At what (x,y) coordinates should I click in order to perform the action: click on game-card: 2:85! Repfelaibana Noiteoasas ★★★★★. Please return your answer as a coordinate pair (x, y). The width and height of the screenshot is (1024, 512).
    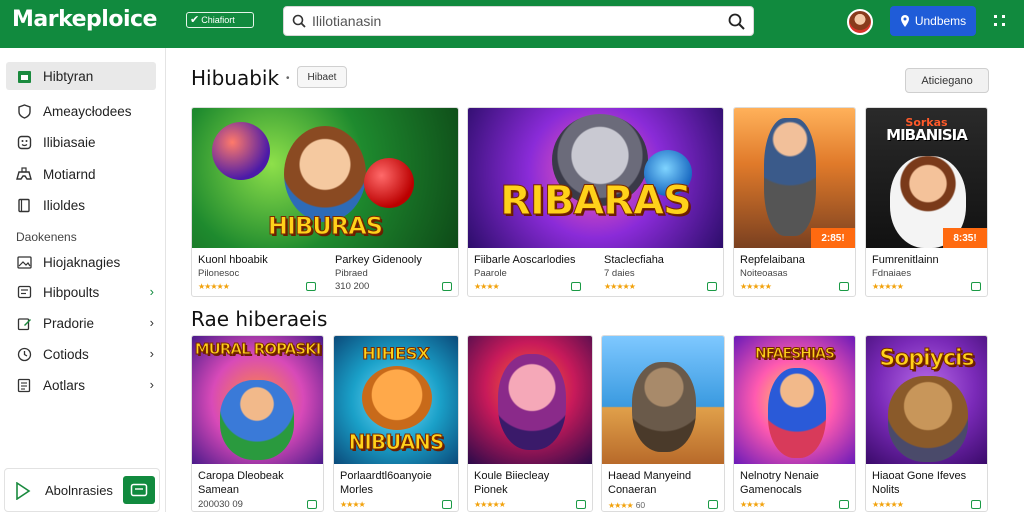
    Looking at the image, I should click on (794, 202).